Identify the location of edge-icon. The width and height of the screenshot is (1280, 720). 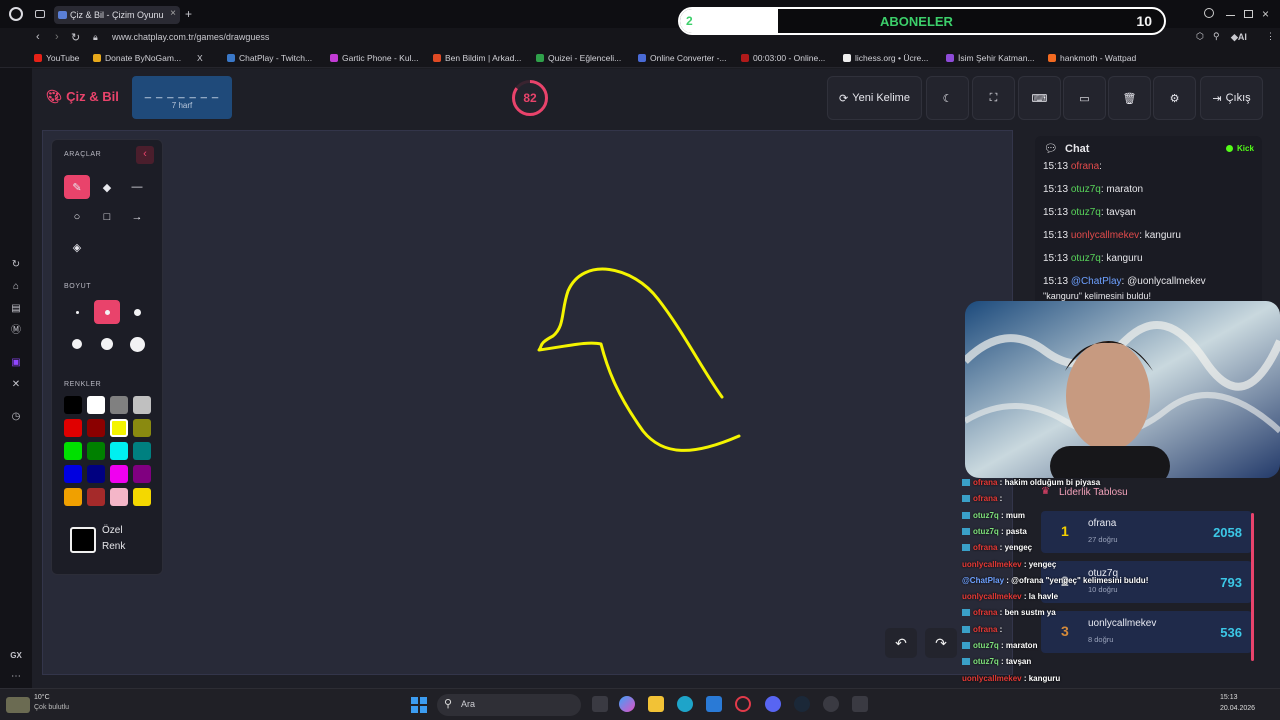
(685, 704).